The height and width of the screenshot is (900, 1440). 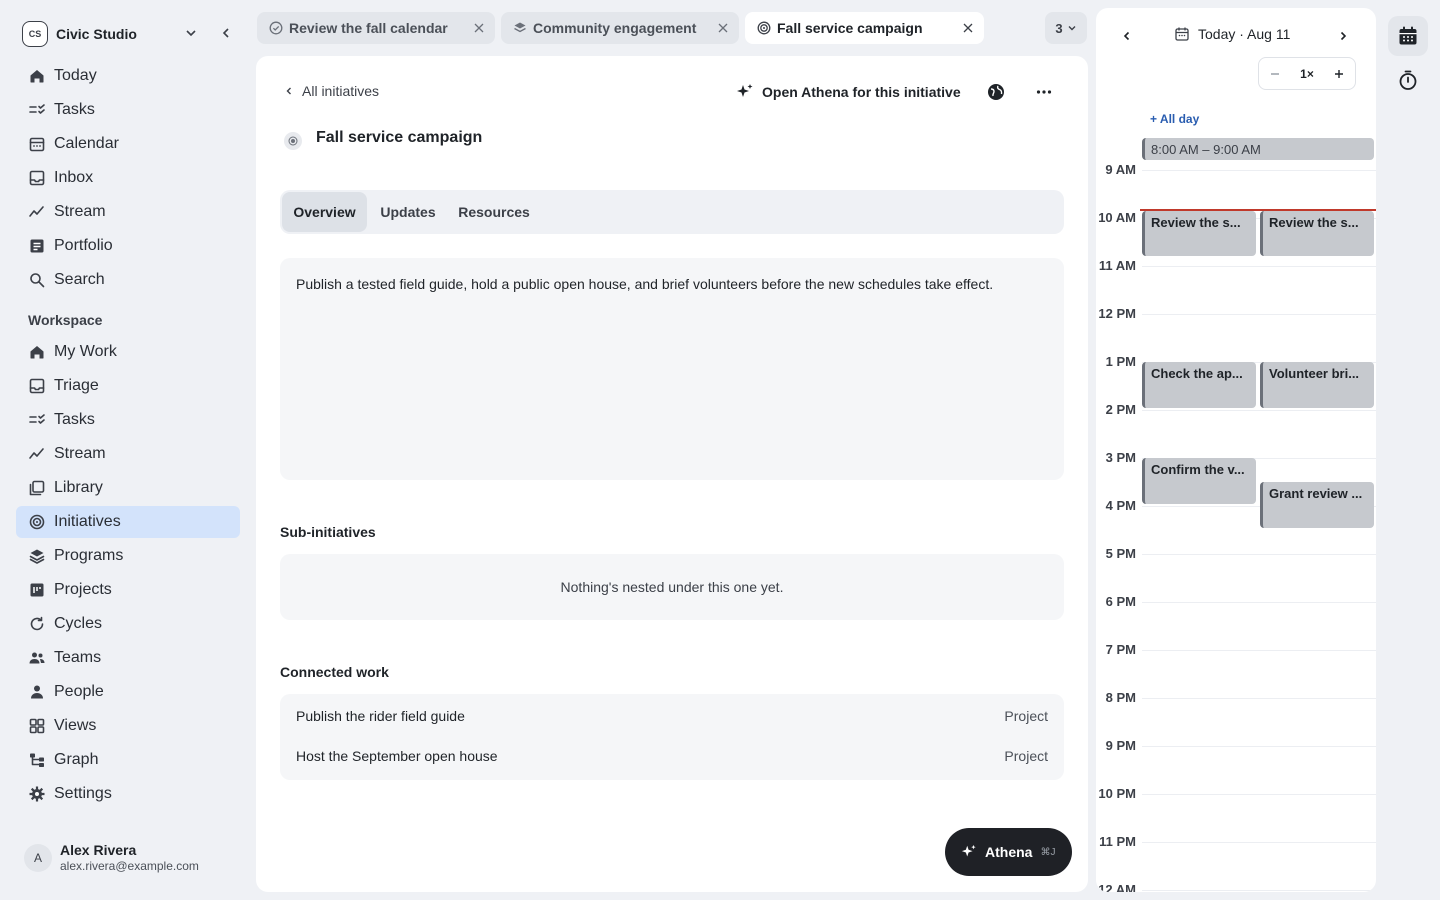 I want to click on back-to-initiatives-link: All initiatives, so click(x=331, y=91).